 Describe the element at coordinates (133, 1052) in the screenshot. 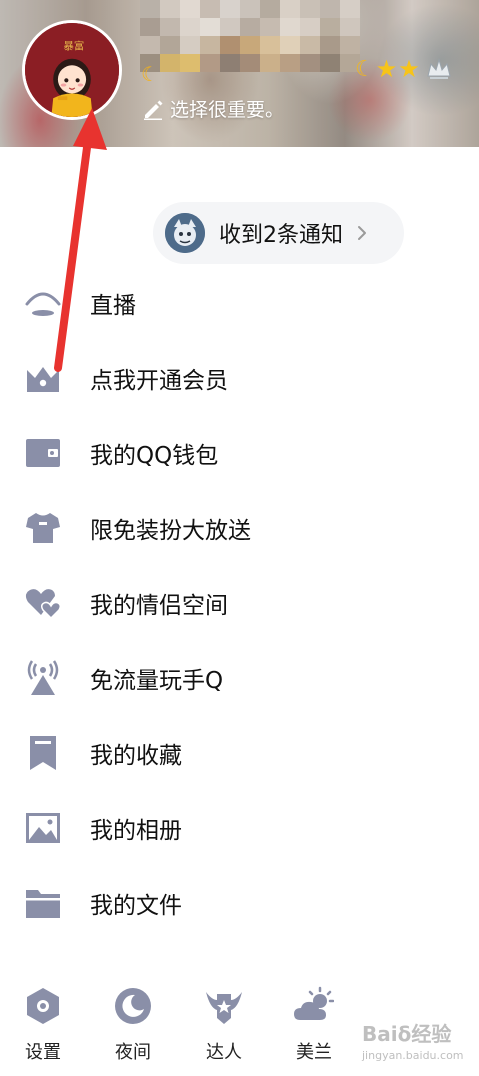

I see `night-mode-label: 夜间` at that location.